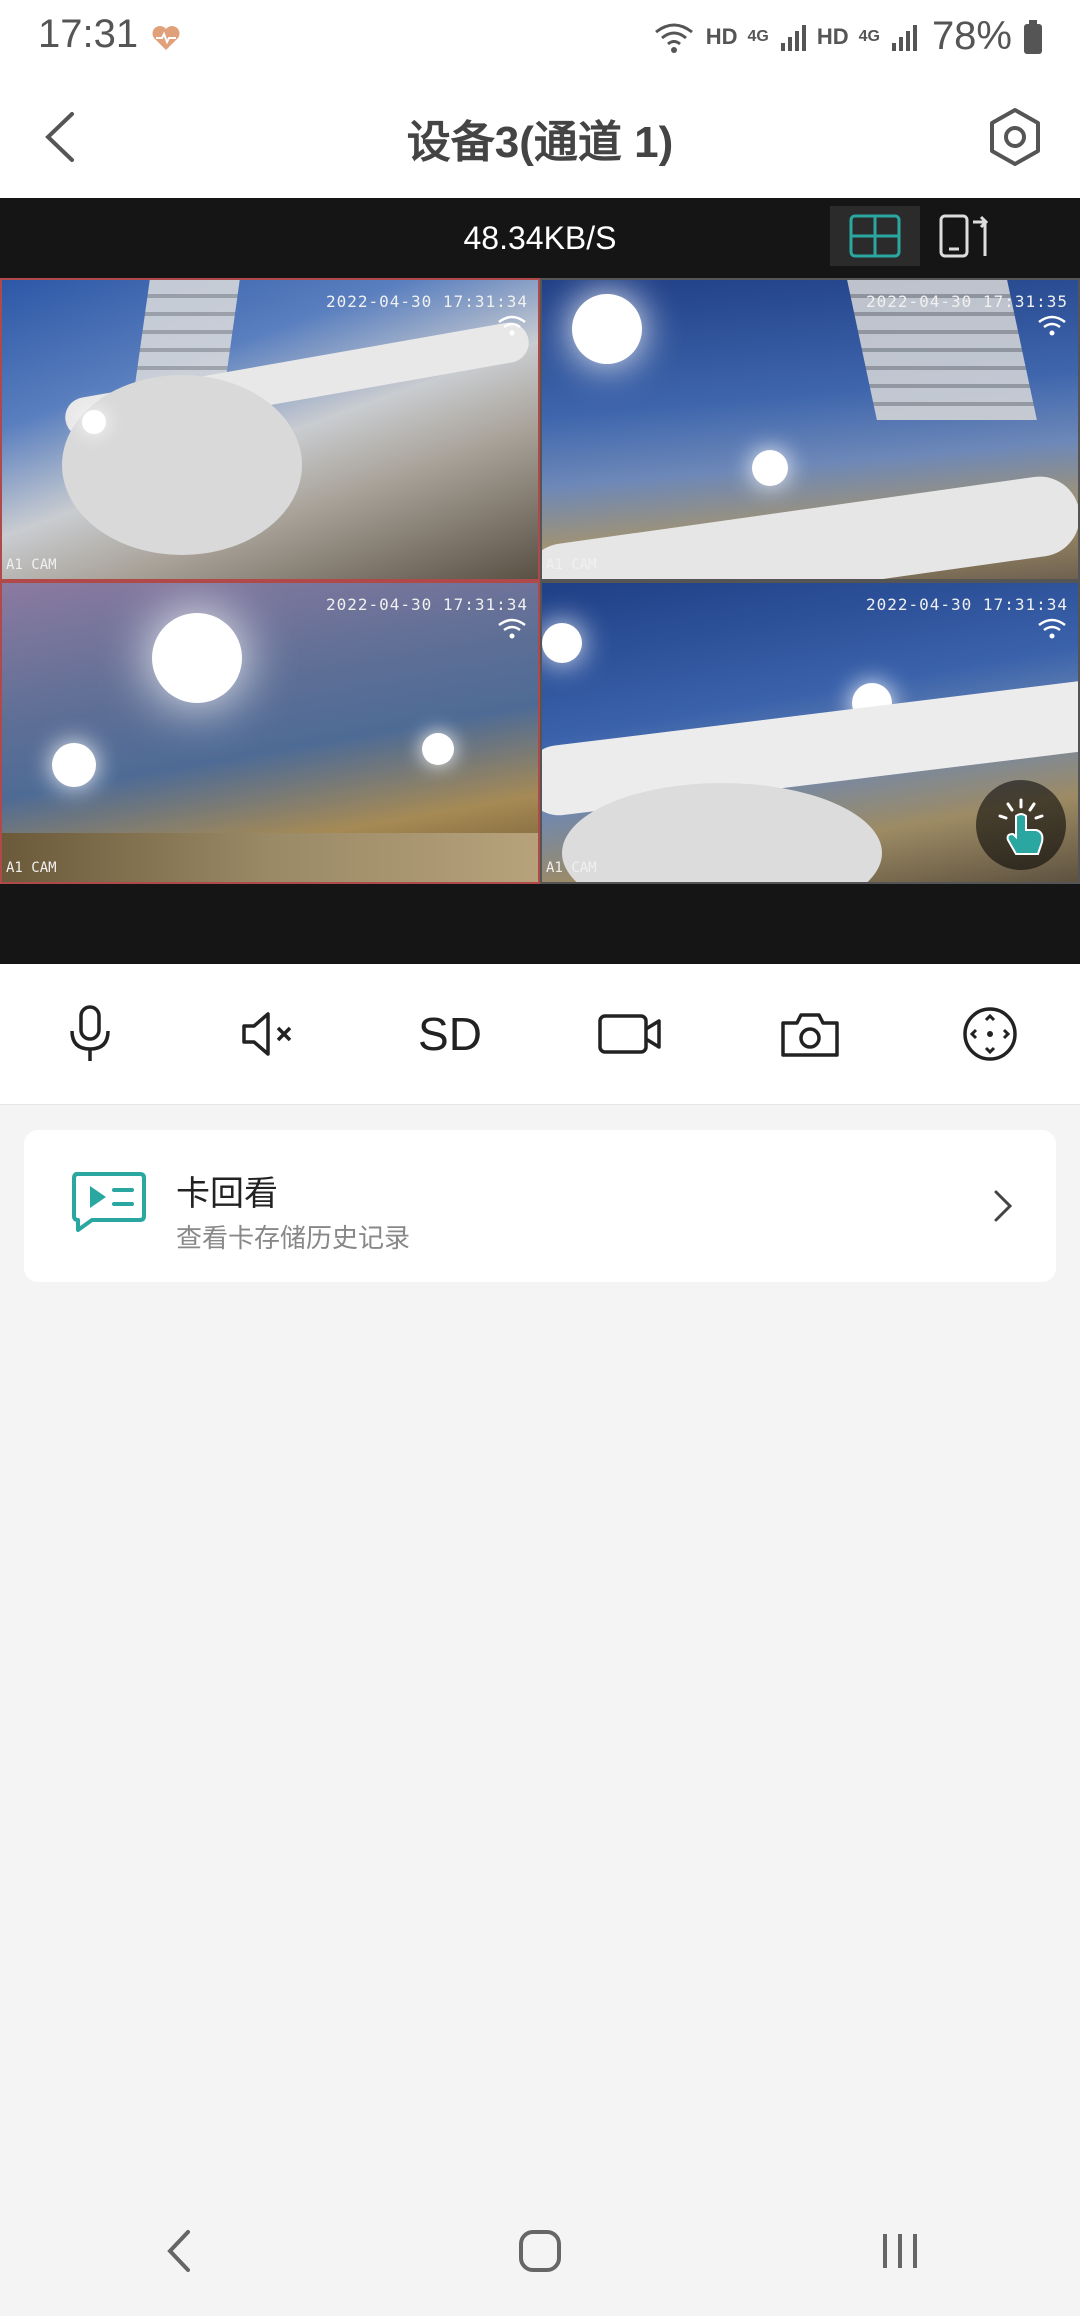  I want to click on status-bar: 17:31 HD 4G HD 4G 78%, so click(540, 40).